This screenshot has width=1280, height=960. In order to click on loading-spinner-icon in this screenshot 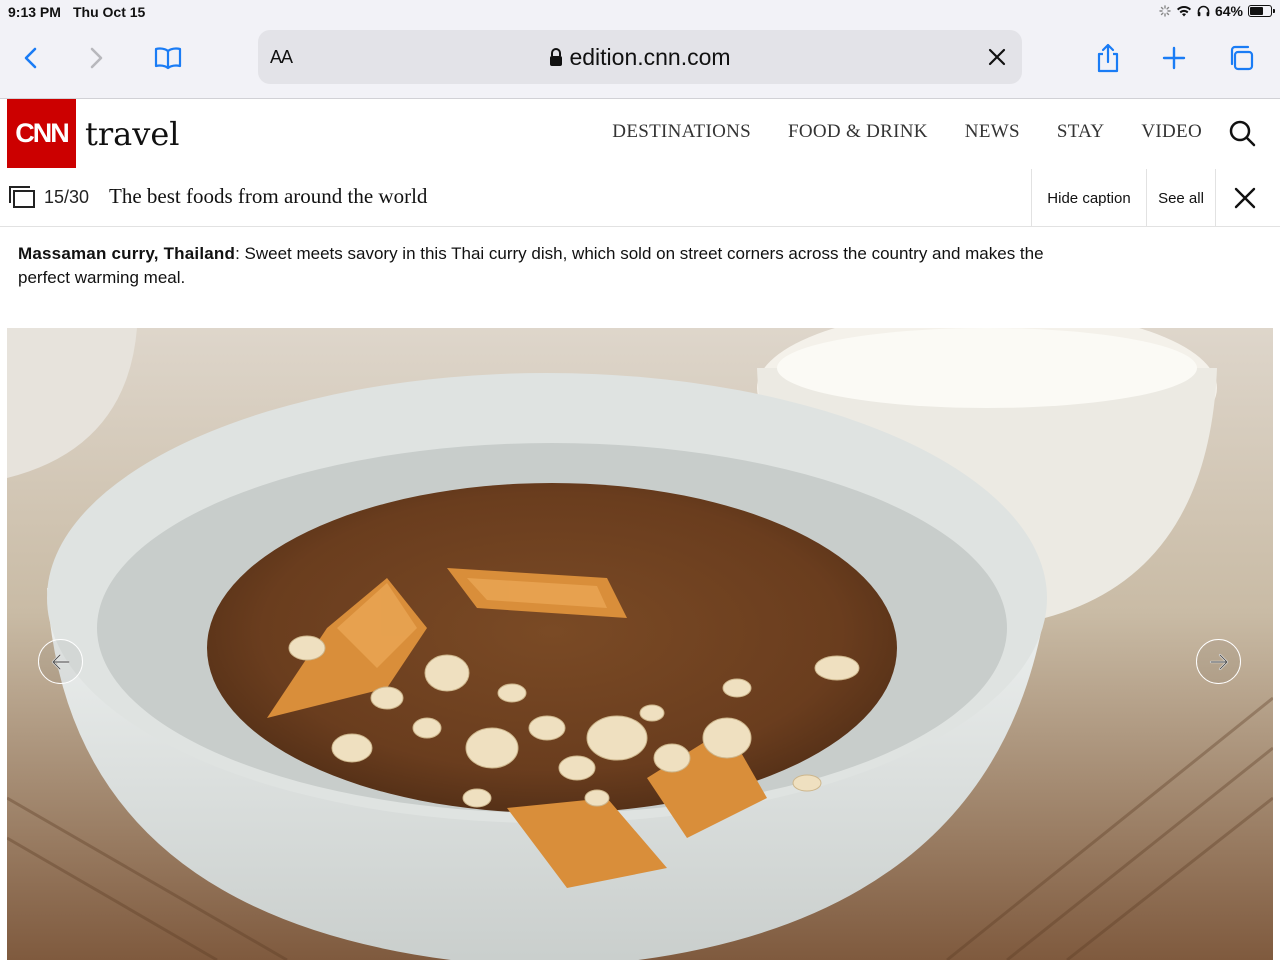, I will do `click(1165, 11)`.